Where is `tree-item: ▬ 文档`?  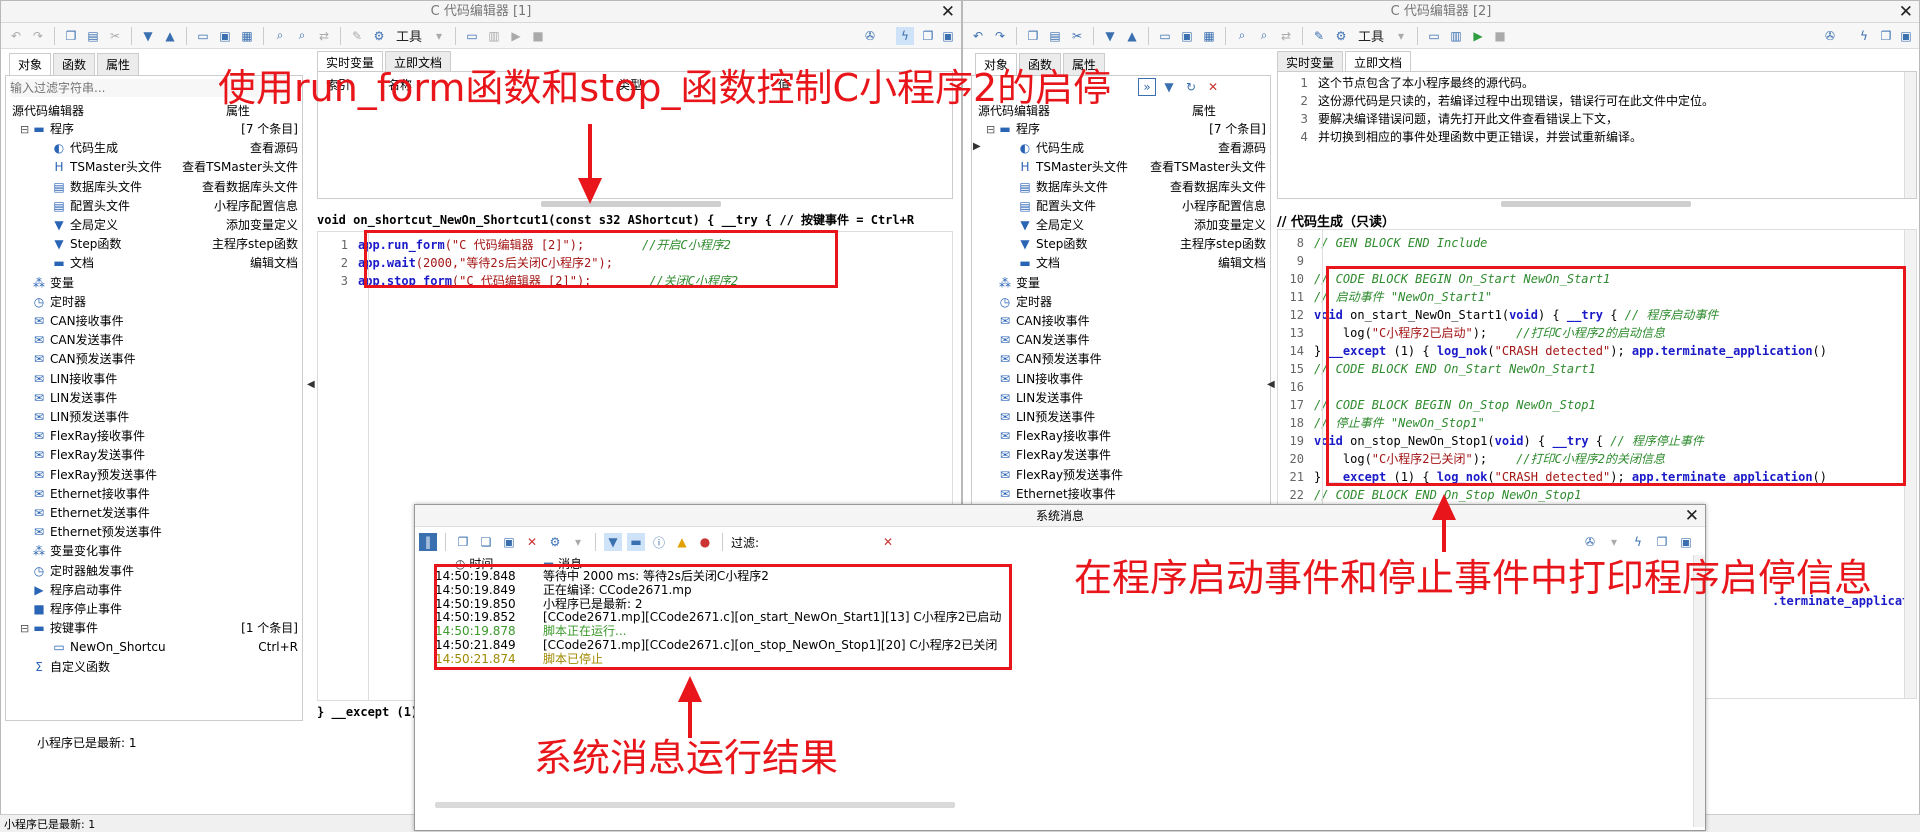
tree-item: ▬ 文档 is located at coordinates (1033, 263).